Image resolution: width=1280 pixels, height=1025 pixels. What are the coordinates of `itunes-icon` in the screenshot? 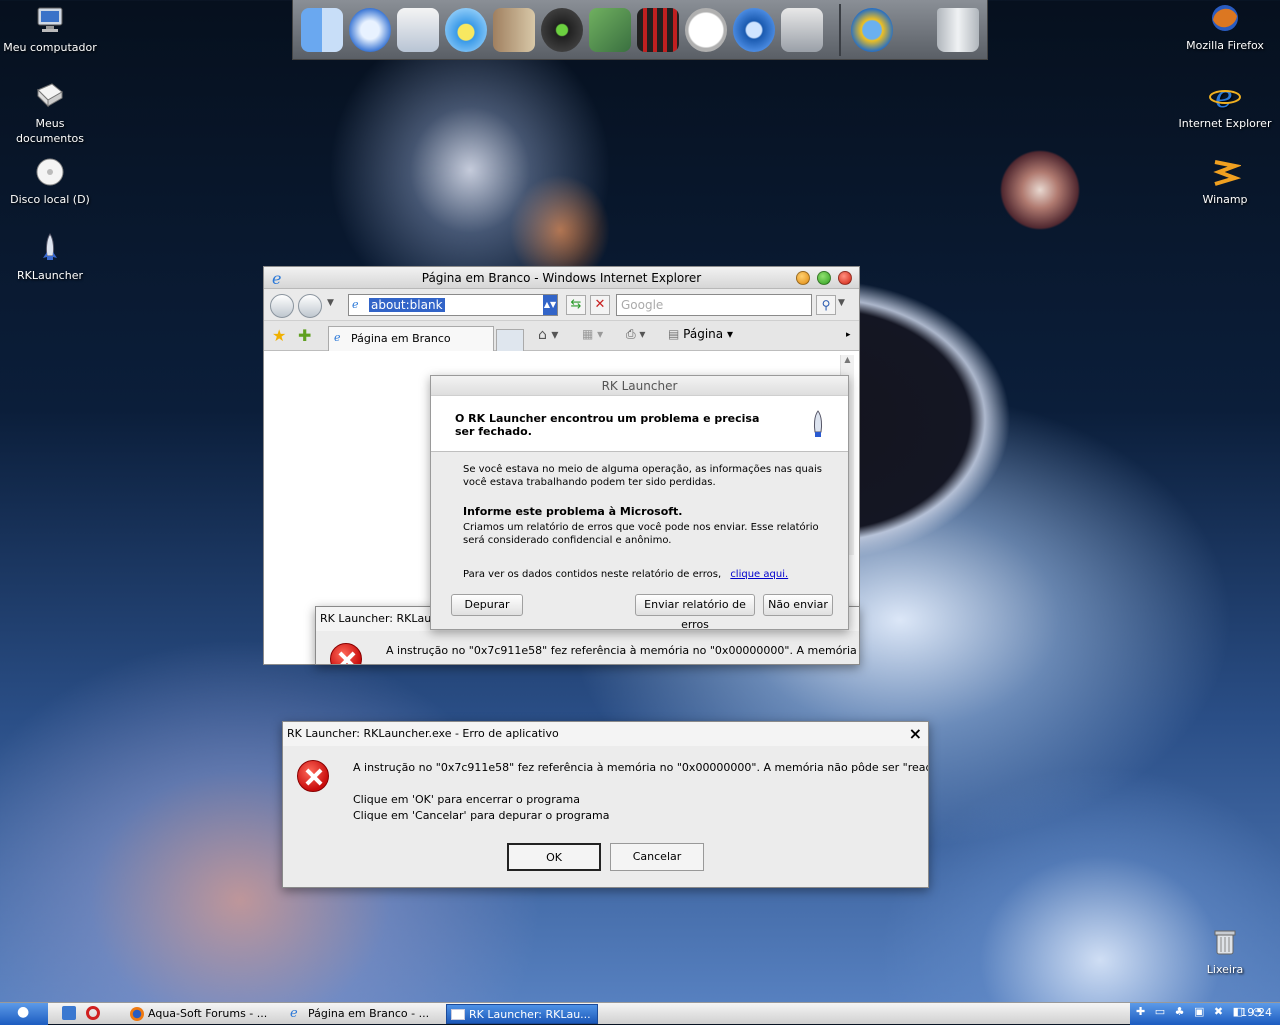 It's located at (562, 30).